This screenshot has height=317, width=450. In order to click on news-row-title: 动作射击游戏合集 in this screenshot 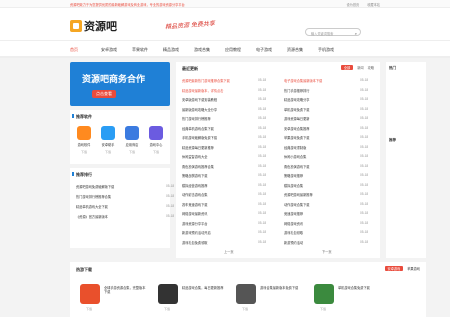, I will do `click(195, 195)`.